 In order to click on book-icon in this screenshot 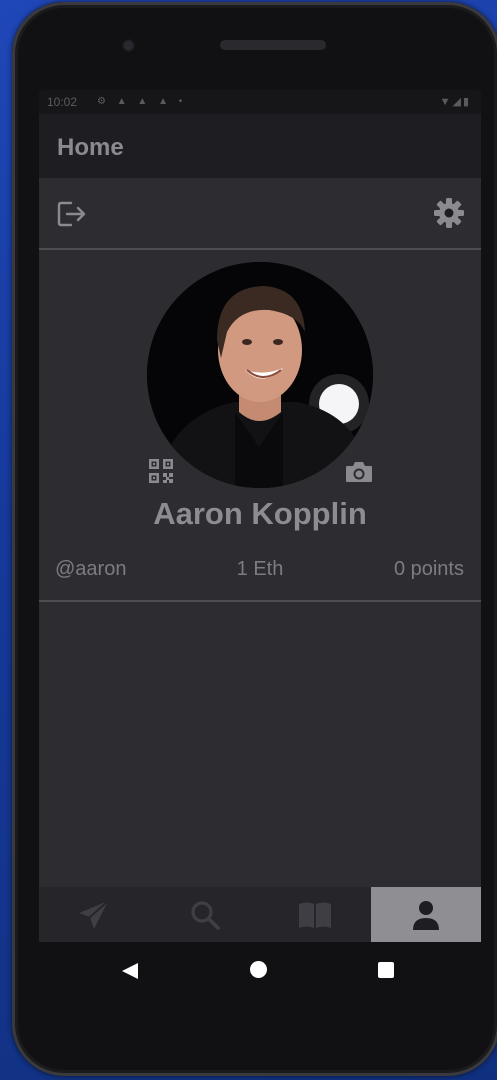, I will do `click(315, 915)`.